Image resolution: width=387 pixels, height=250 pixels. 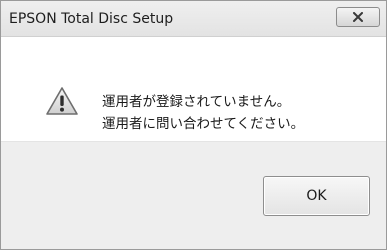 I want to click on close-icon, so click(x=358, y=17).